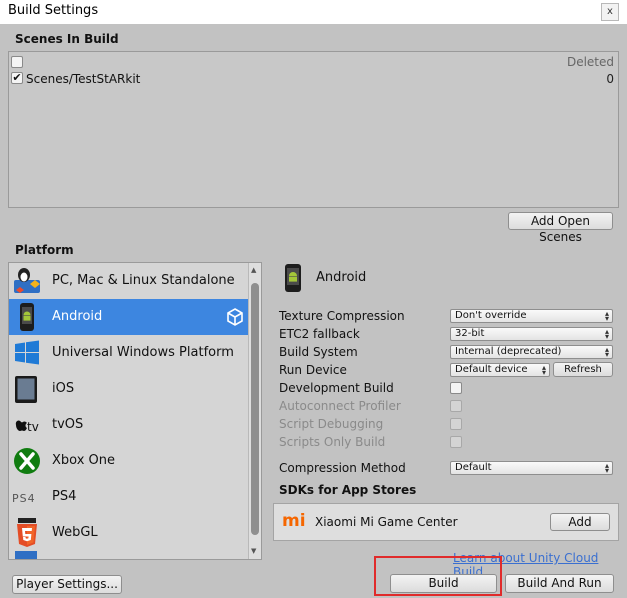 This screenshot has height=598, width=627. Describe the element at coordinates (27, 461) in the screenshot. I see `xbox-icon` at that location.